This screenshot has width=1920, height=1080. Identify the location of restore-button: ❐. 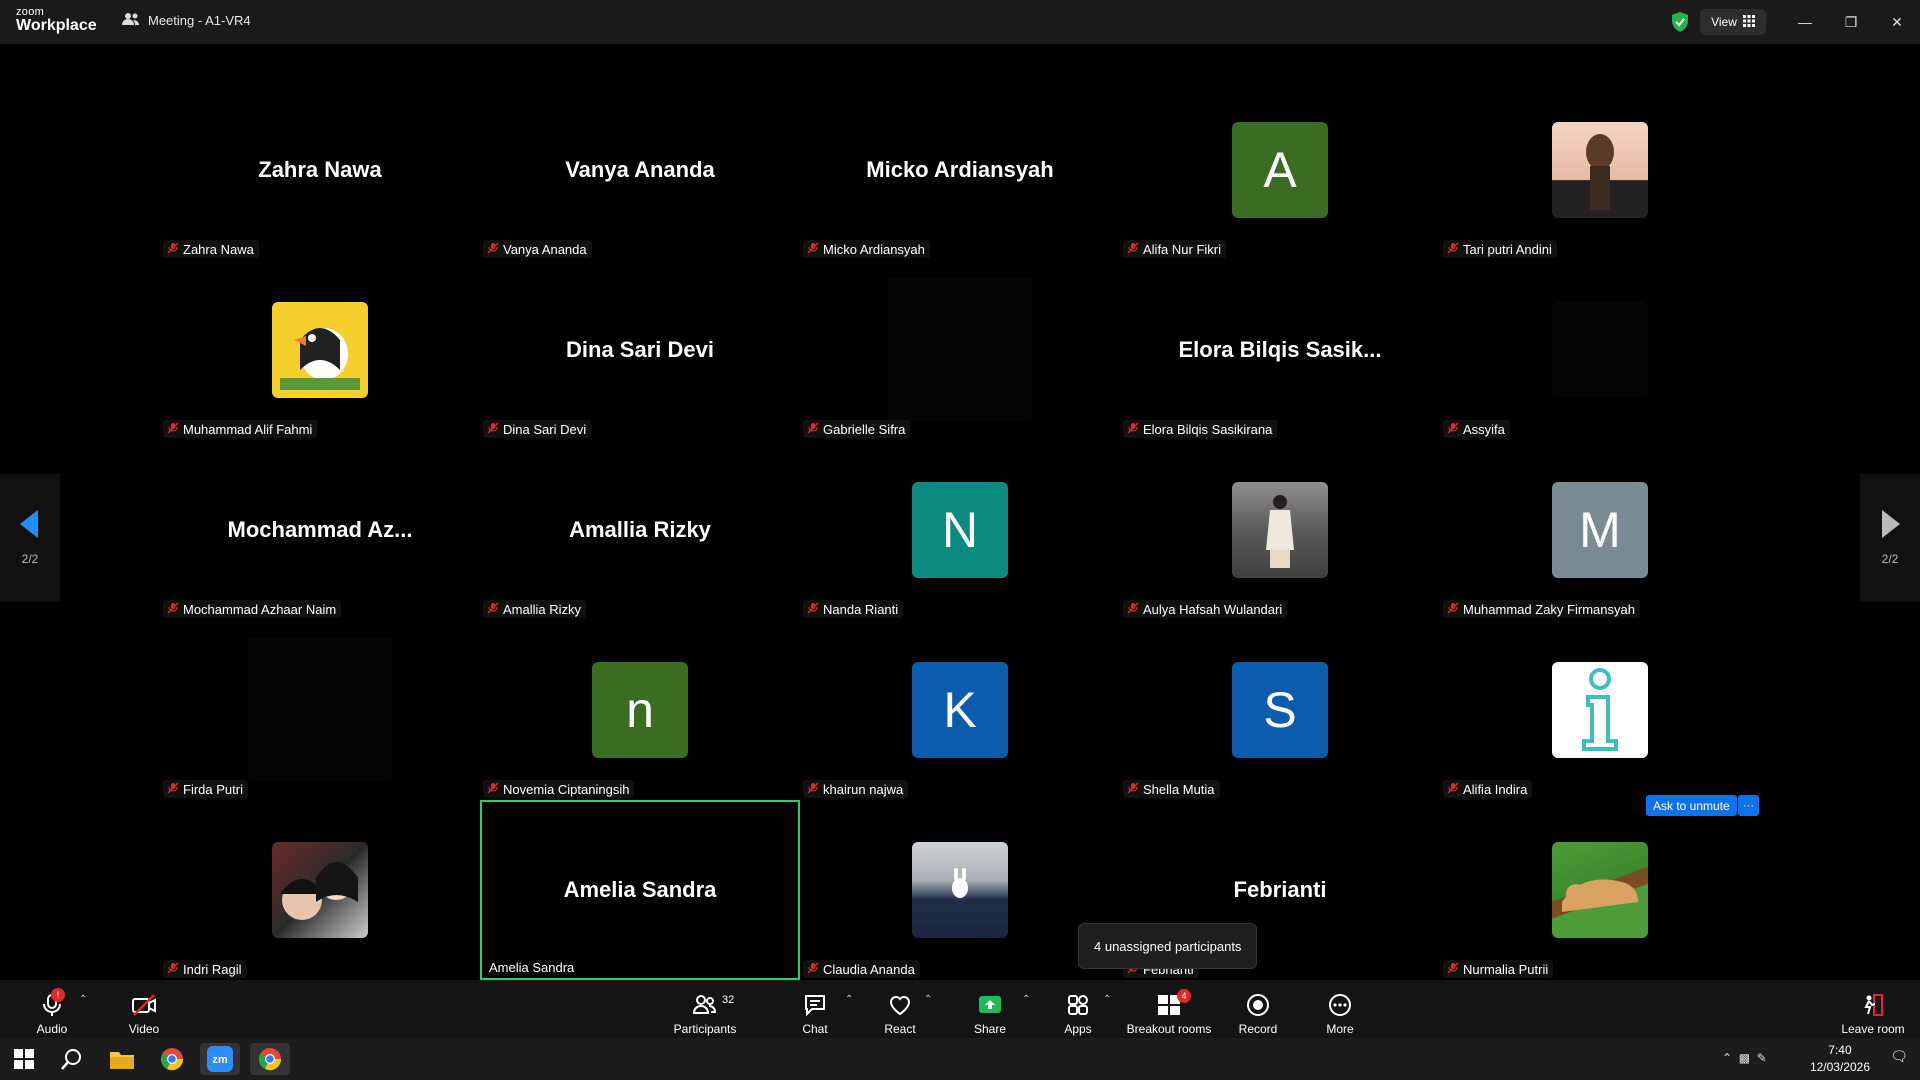
(1851, 22).